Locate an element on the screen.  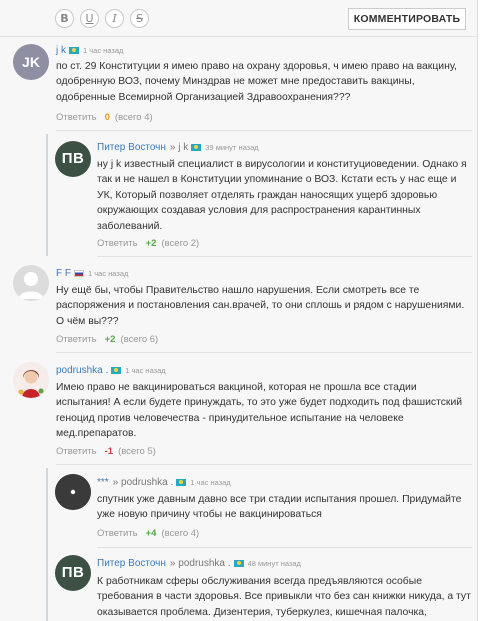
comment-meta: podrushka . 1 час назад is located at coordinates (111, 371).